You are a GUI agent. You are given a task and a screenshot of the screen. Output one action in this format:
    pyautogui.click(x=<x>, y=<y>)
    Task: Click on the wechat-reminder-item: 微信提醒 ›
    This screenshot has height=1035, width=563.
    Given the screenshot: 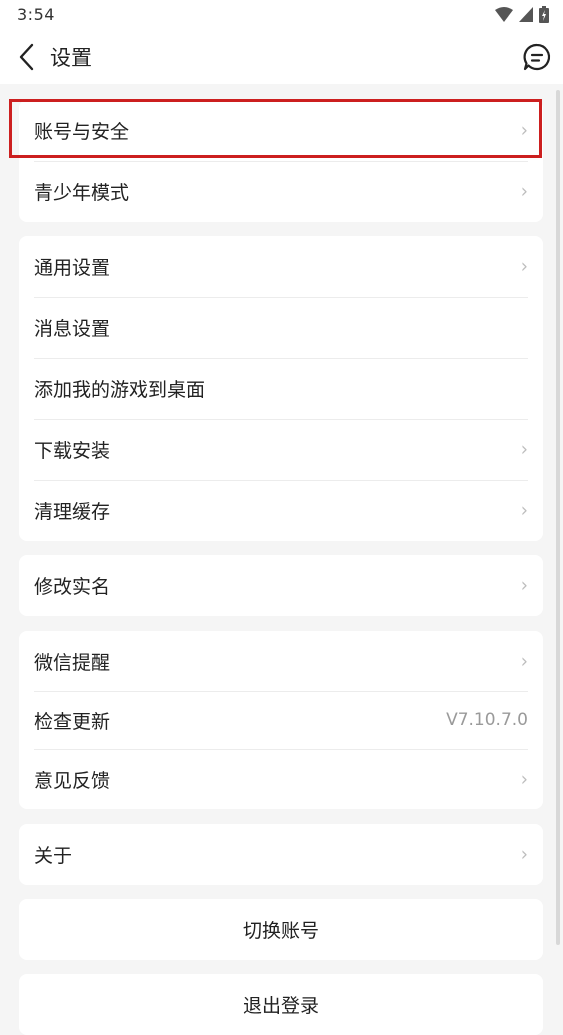 What is the action you would take?
    pyautogui.click(x=281, y=661)
    